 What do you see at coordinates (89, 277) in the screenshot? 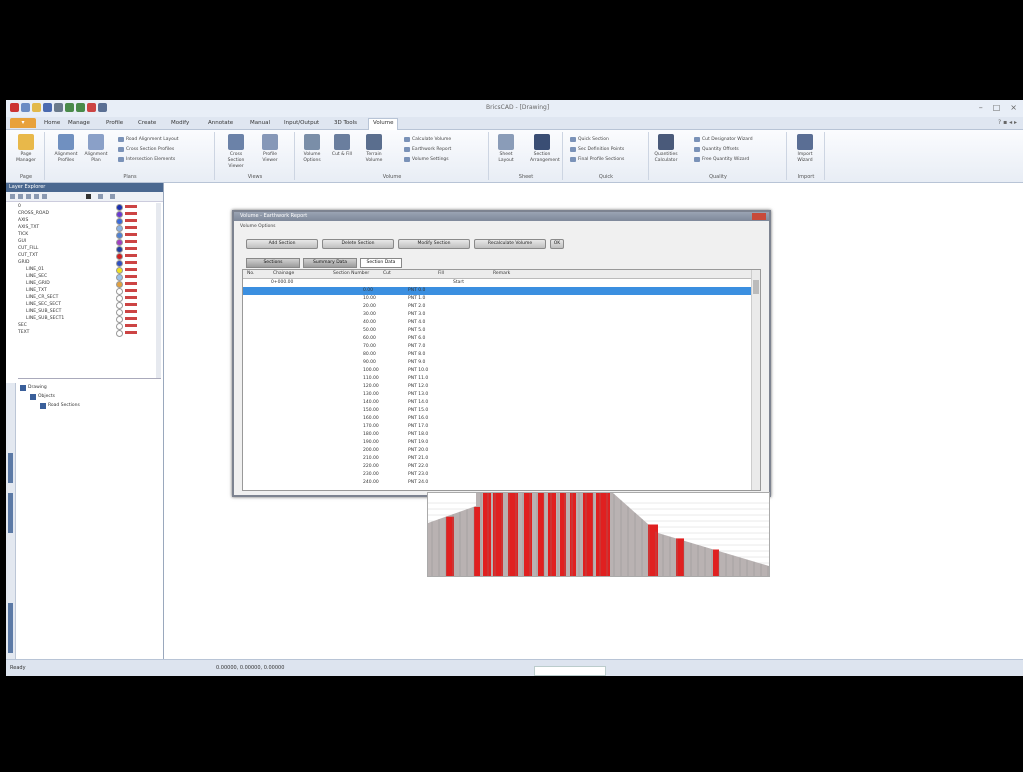
I see `layer-row: LINE_SEC` at bounding box center [89, 277].